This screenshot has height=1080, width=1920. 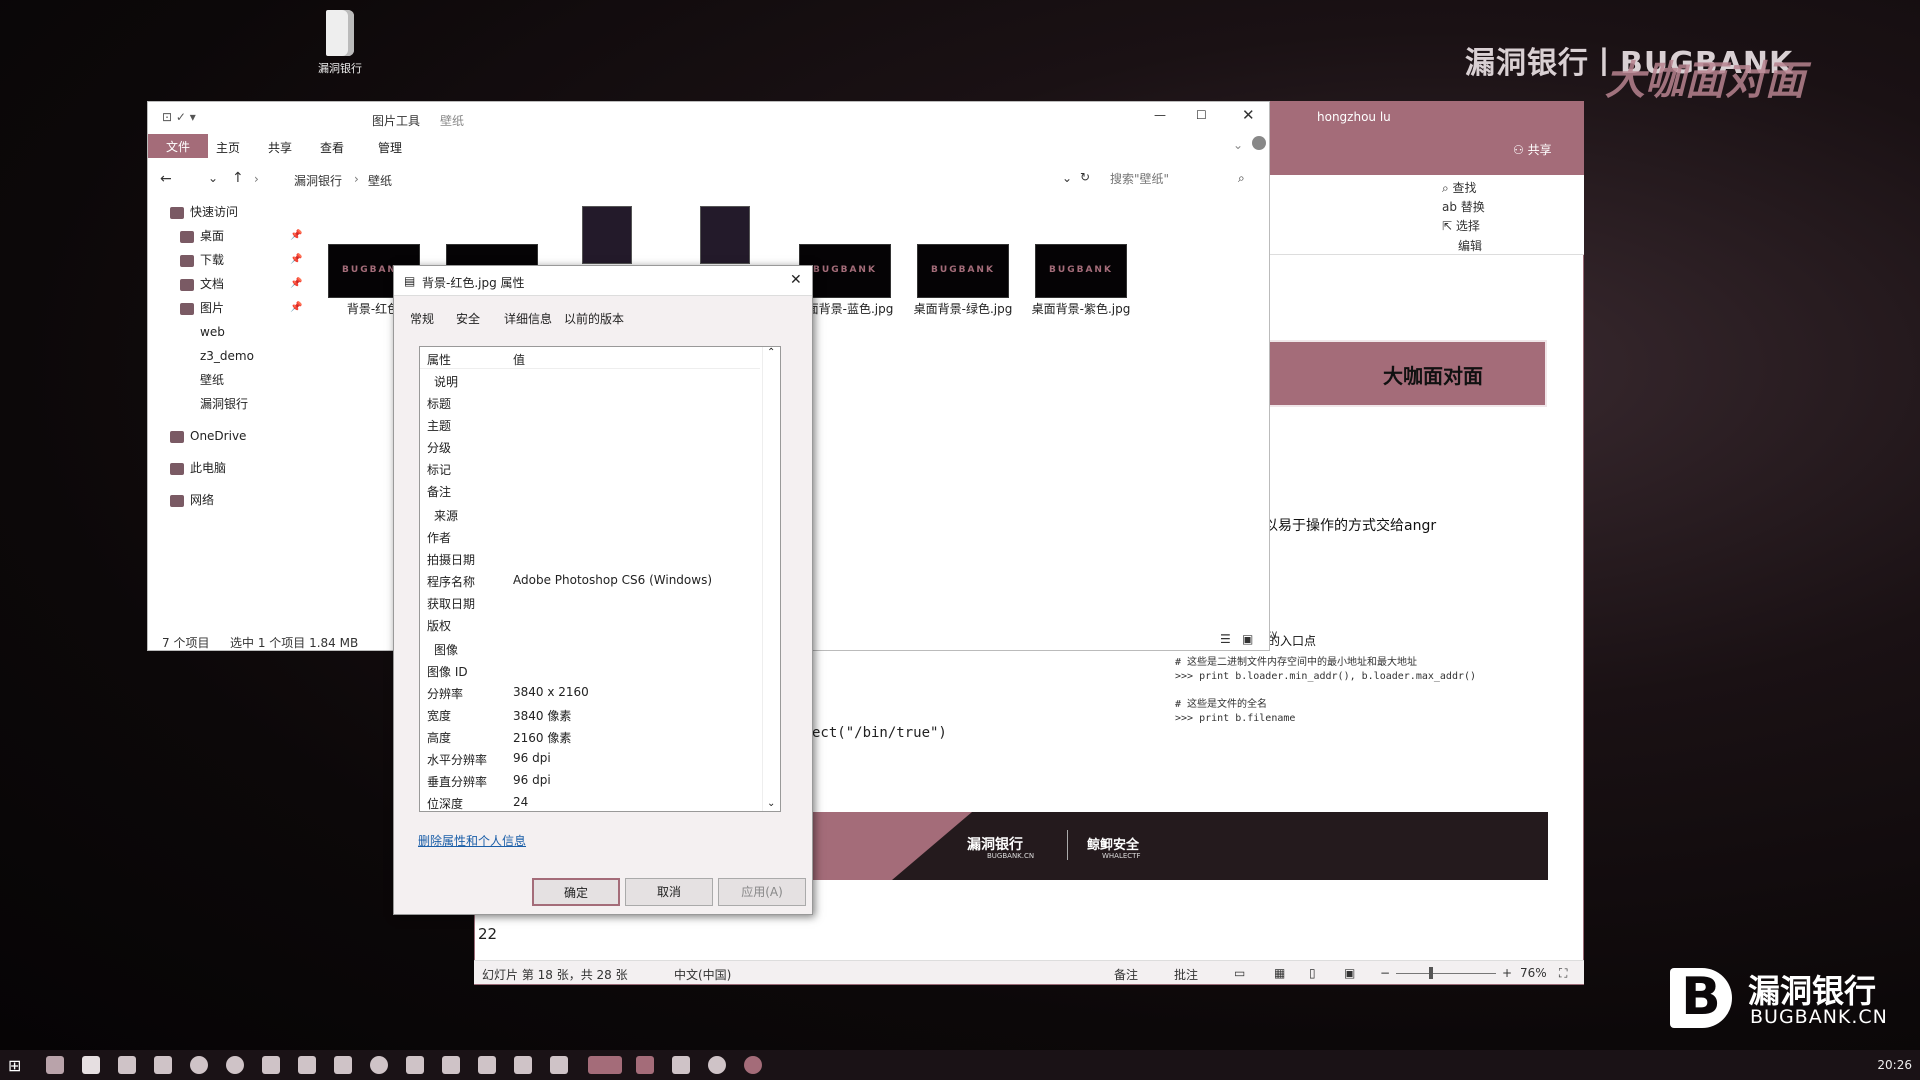 I want to click on pycharm-icon, so click(x=559, y=1065).